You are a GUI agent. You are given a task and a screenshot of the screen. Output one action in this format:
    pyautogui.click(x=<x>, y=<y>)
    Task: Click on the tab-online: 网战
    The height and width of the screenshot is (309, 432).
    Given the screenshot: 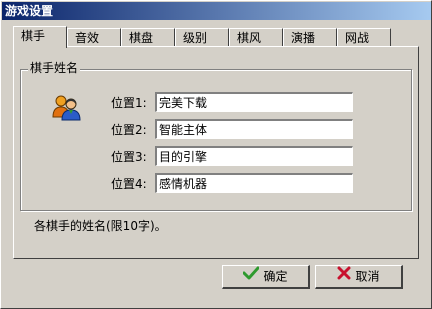 What is the action you would take?
    pyautogui.click(x=364, y=37)
    